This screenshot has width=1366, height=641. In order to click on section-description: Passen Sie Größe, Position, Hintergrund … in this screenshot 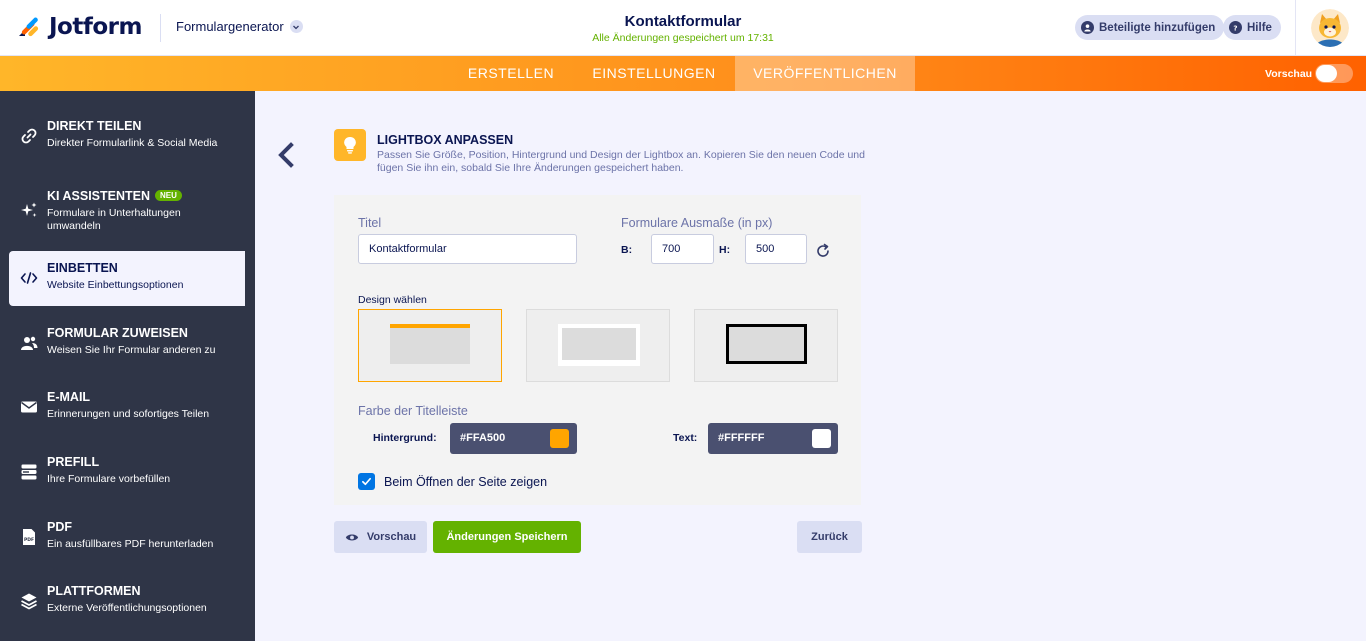, I will do `click(621, 161)`.